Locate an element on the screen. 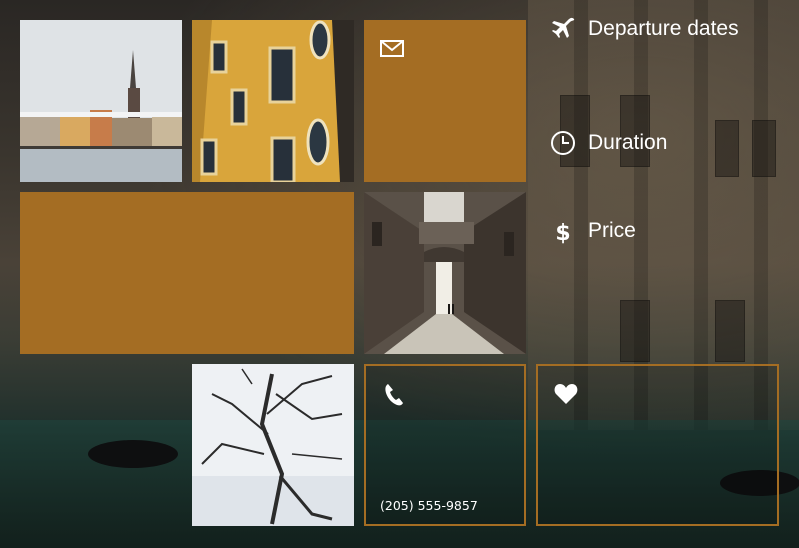 The width and height of the screenshot is (799, 548). photo-tile-alley is located at coordinates (445, 273).